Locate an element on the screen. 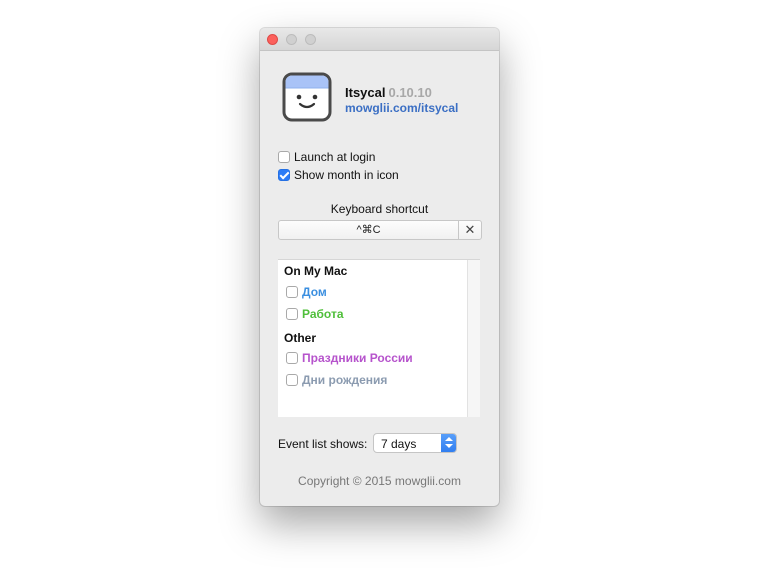 The image size is (760, 580). event-list-days-select: 7 days is located at coordinates (415, 443).